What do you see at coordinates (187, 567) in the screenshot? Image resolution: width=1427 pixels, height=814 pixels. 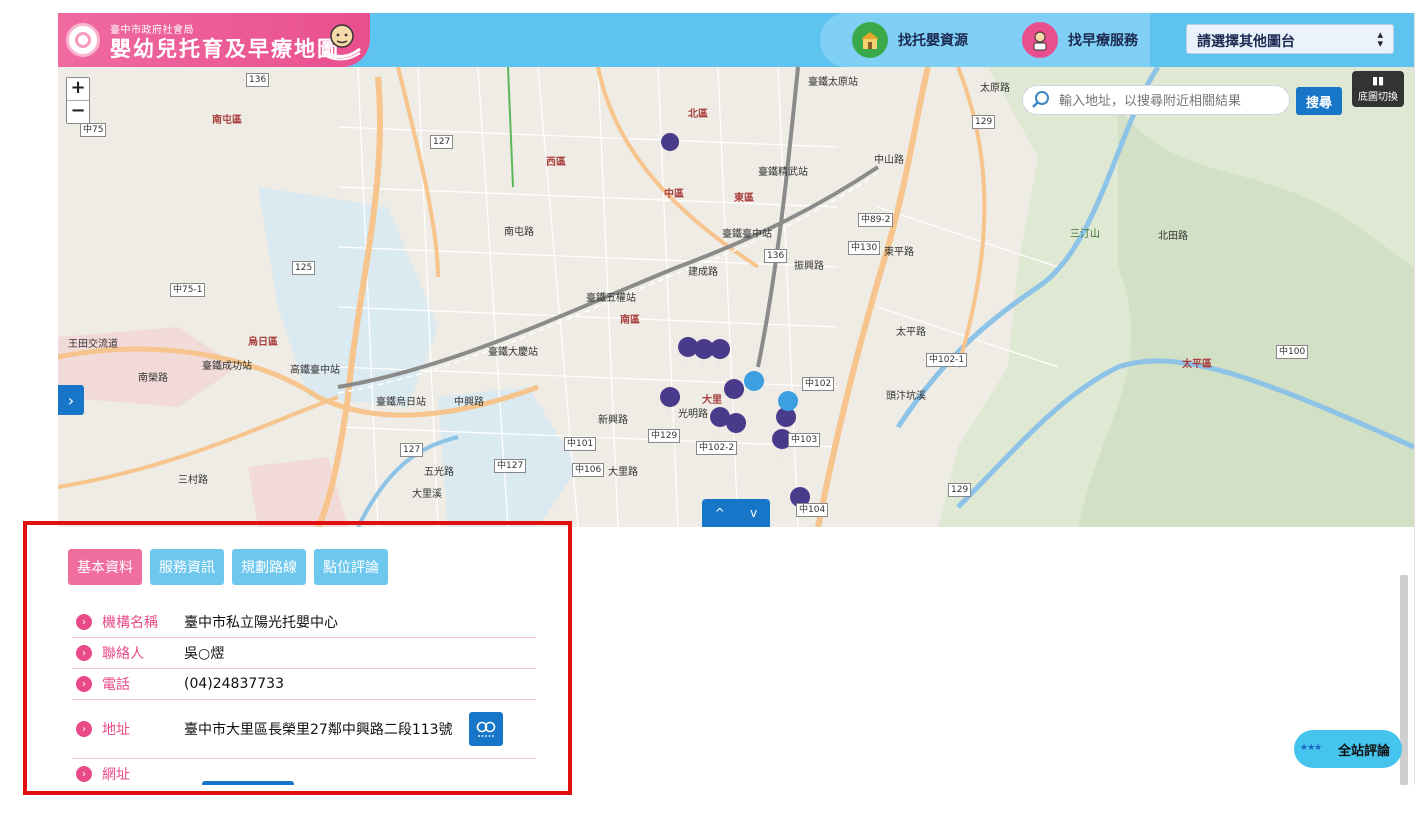 I see `tab-service-info: 服務資訊` at bounding box center [187, 567].